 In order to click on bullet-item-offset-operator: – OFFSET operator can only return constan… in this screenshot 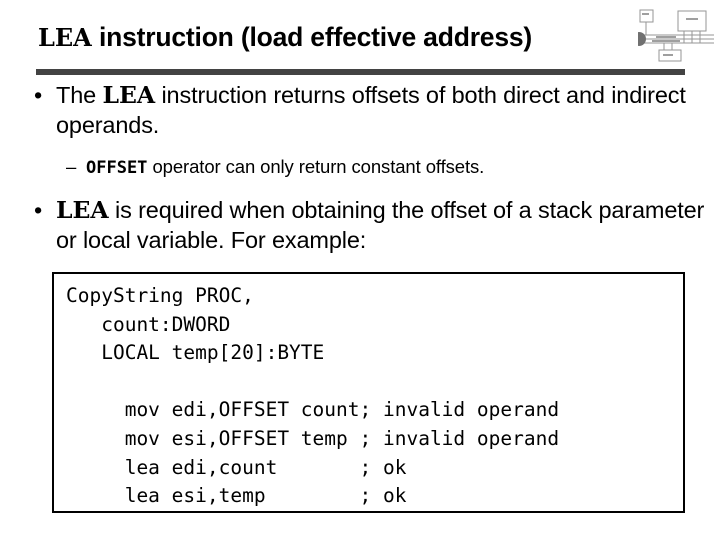, I will do `click(360, 167)`.